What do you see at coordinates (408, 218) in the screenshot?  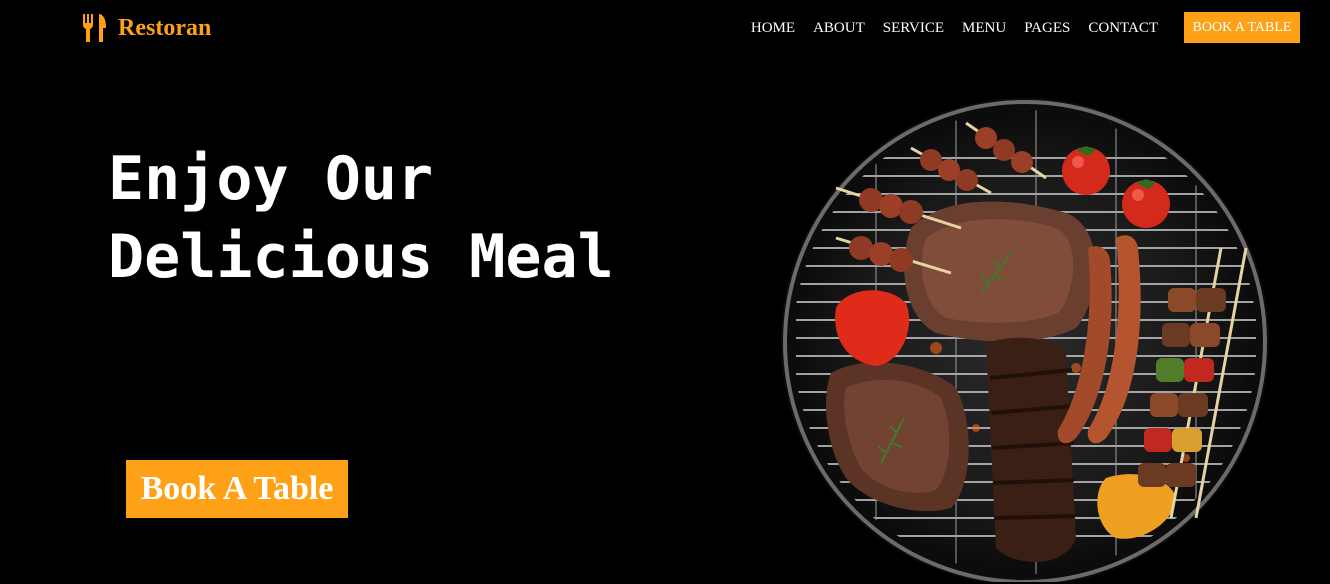 I see `hero-title: Enjoy Our Delicious Meal` at bounding box center [408, 218].